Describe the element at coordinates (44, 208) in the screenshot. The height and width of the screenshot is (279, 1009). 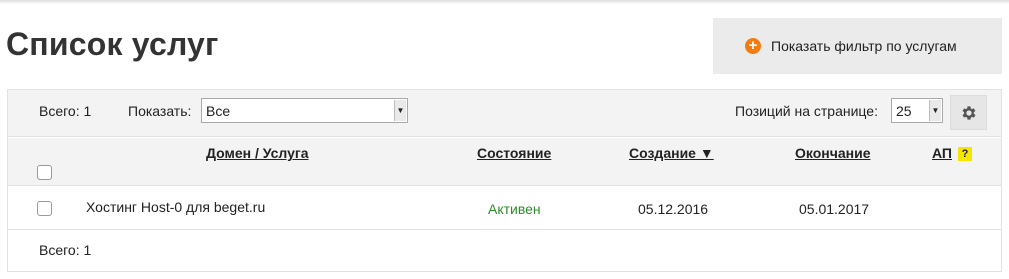
I see `row-checkbox` at that location.